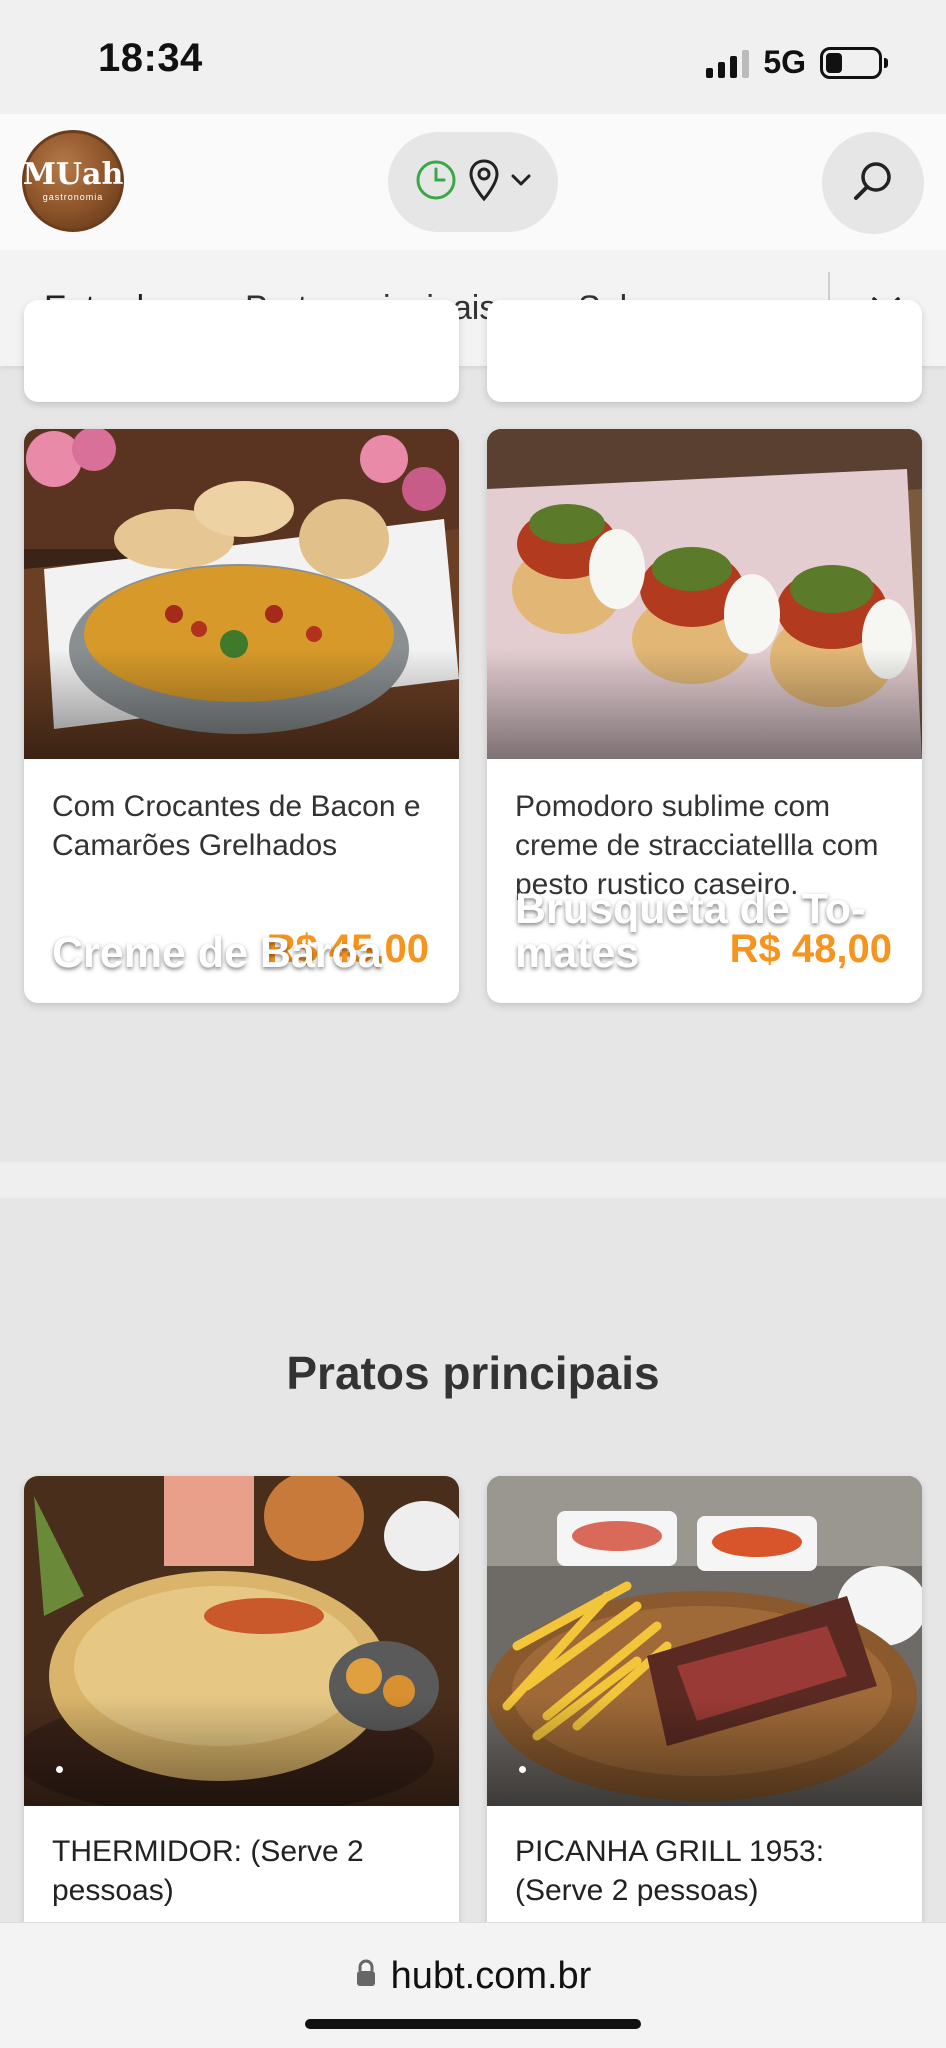 This screenshot has height=2048, width=946. I want to click on clock-icon, so click(436, 182).